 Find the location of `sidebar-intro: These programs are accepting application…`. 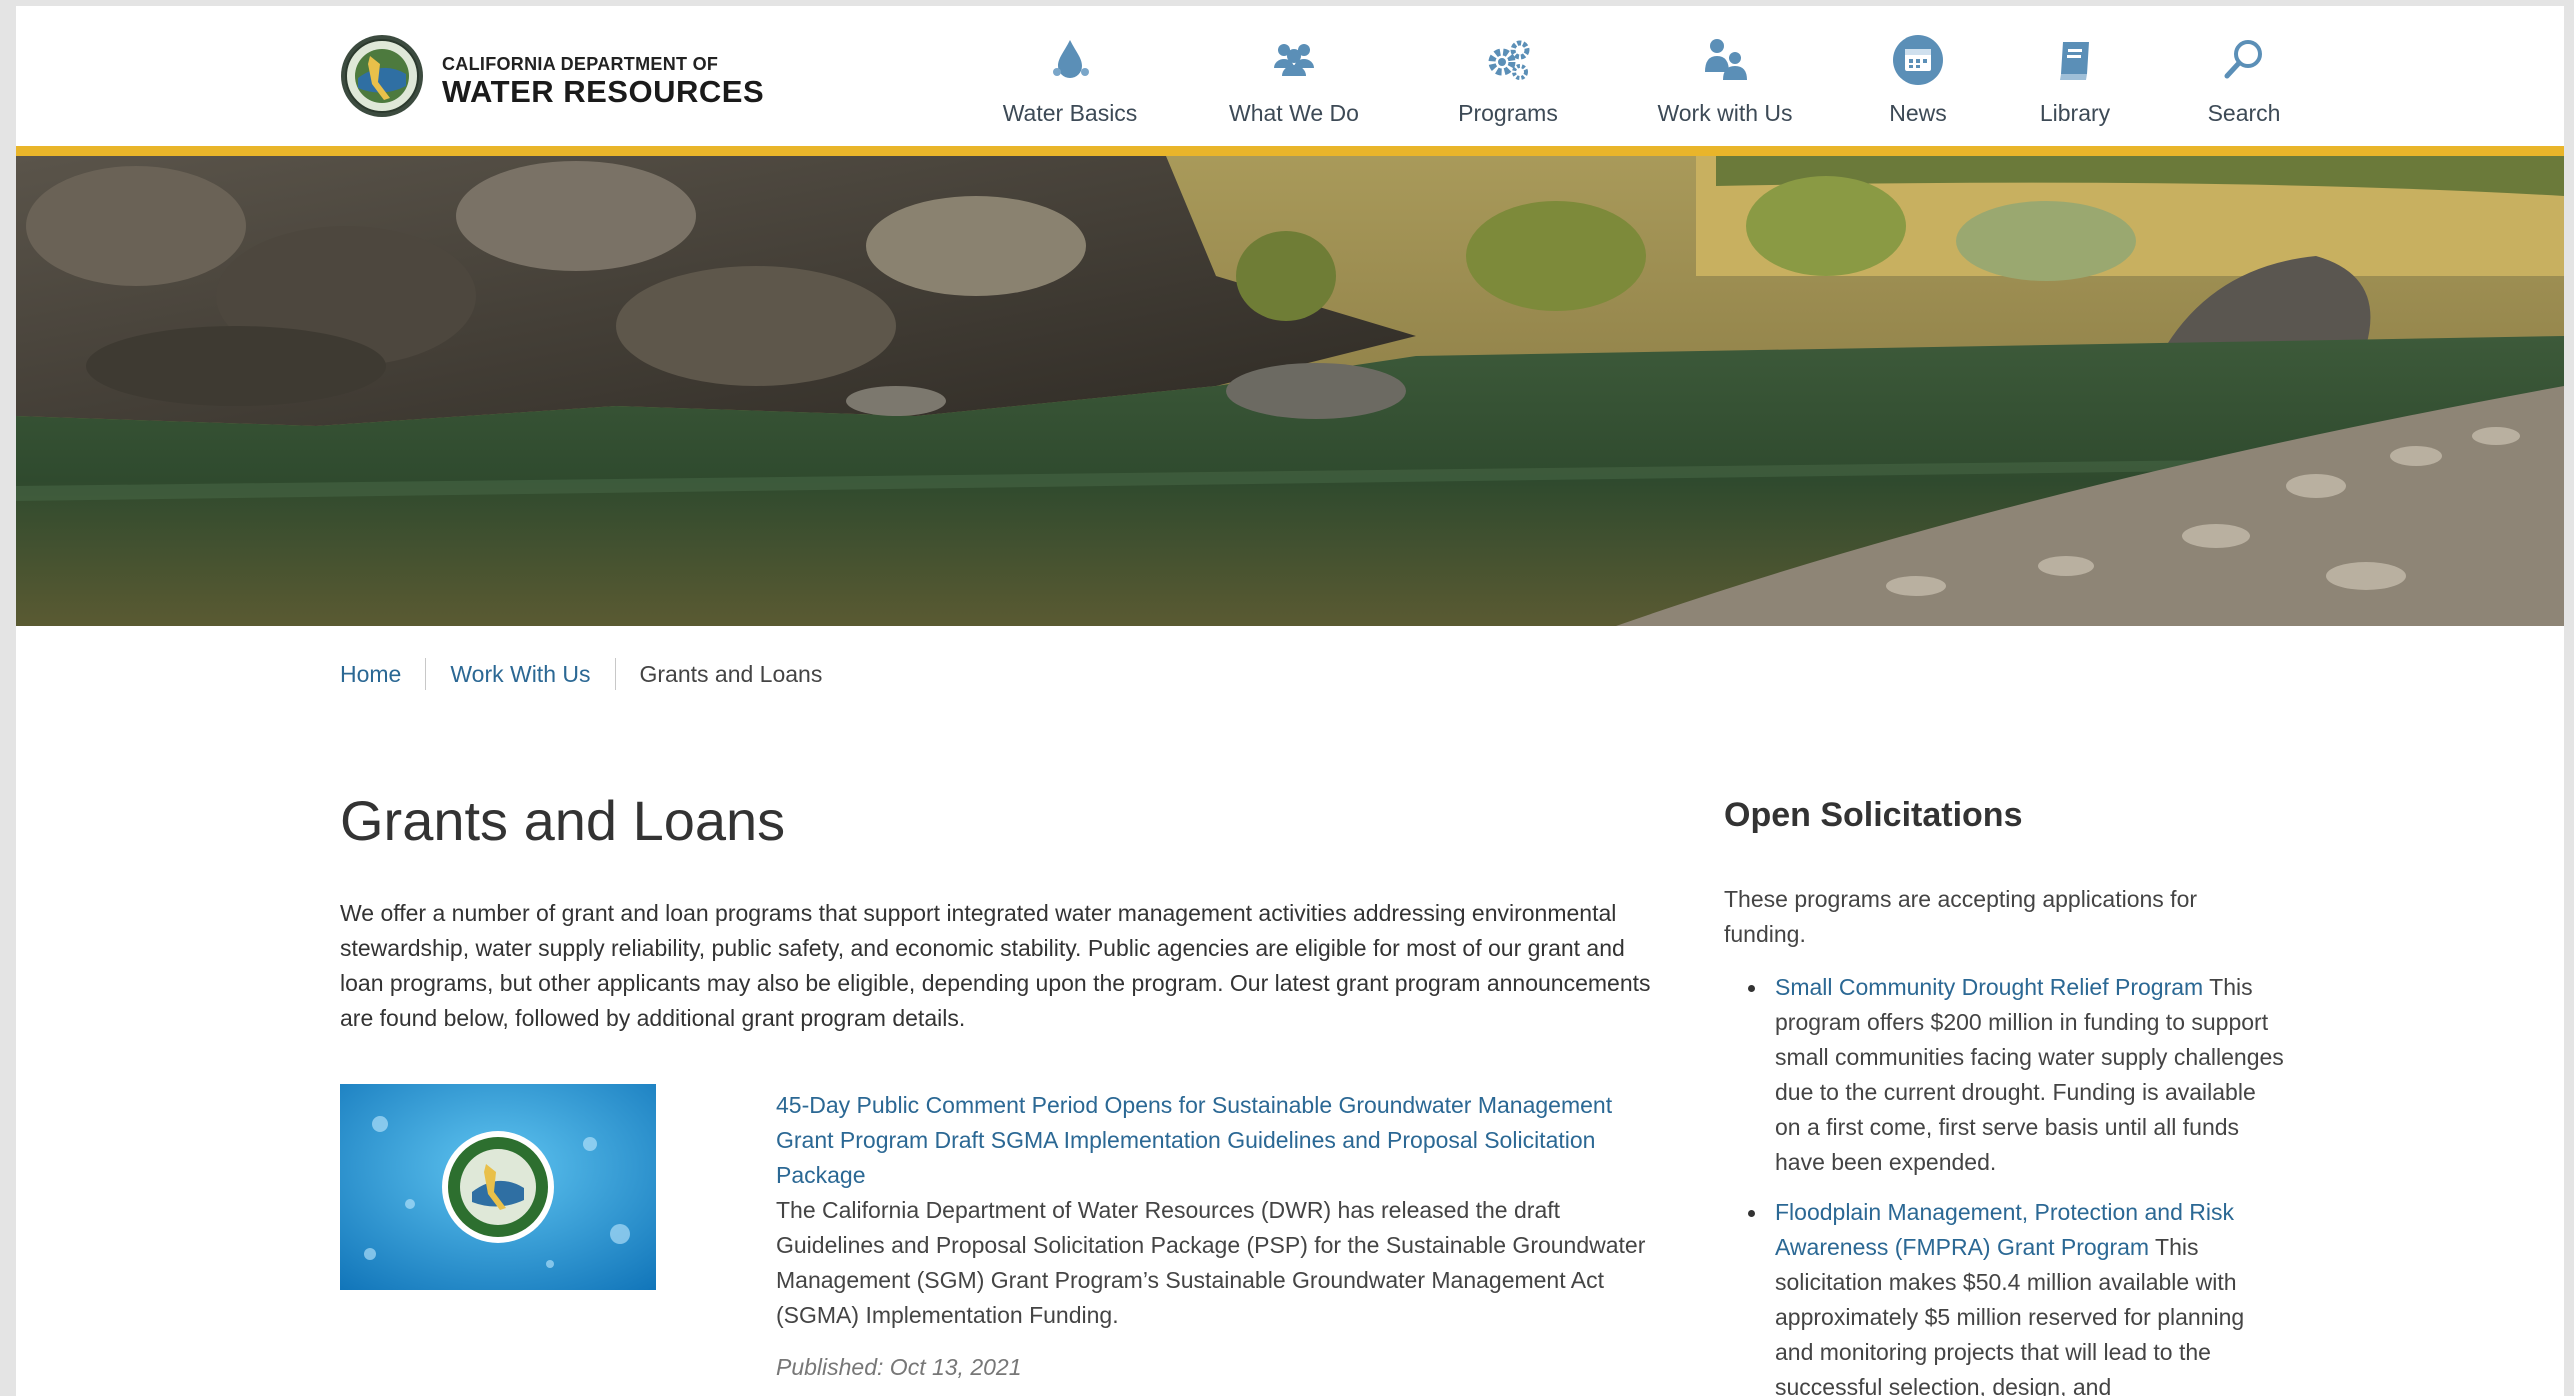

sidebar-intro: These programs are accepting application… is located at coordinates (1961, 916).